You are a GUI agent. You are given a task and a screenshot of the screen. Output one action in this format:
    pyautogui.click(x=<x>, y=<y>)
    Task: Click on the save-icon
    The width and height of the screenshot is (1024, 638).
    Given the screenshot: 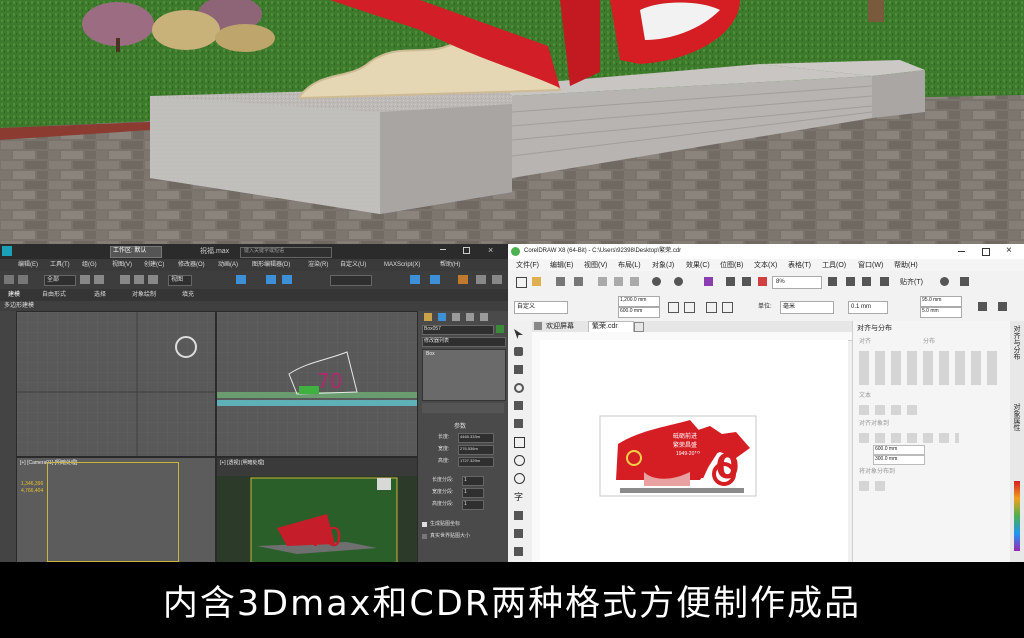 What is the action you would take?
    pyautogui.click(x=560, y=281)
    